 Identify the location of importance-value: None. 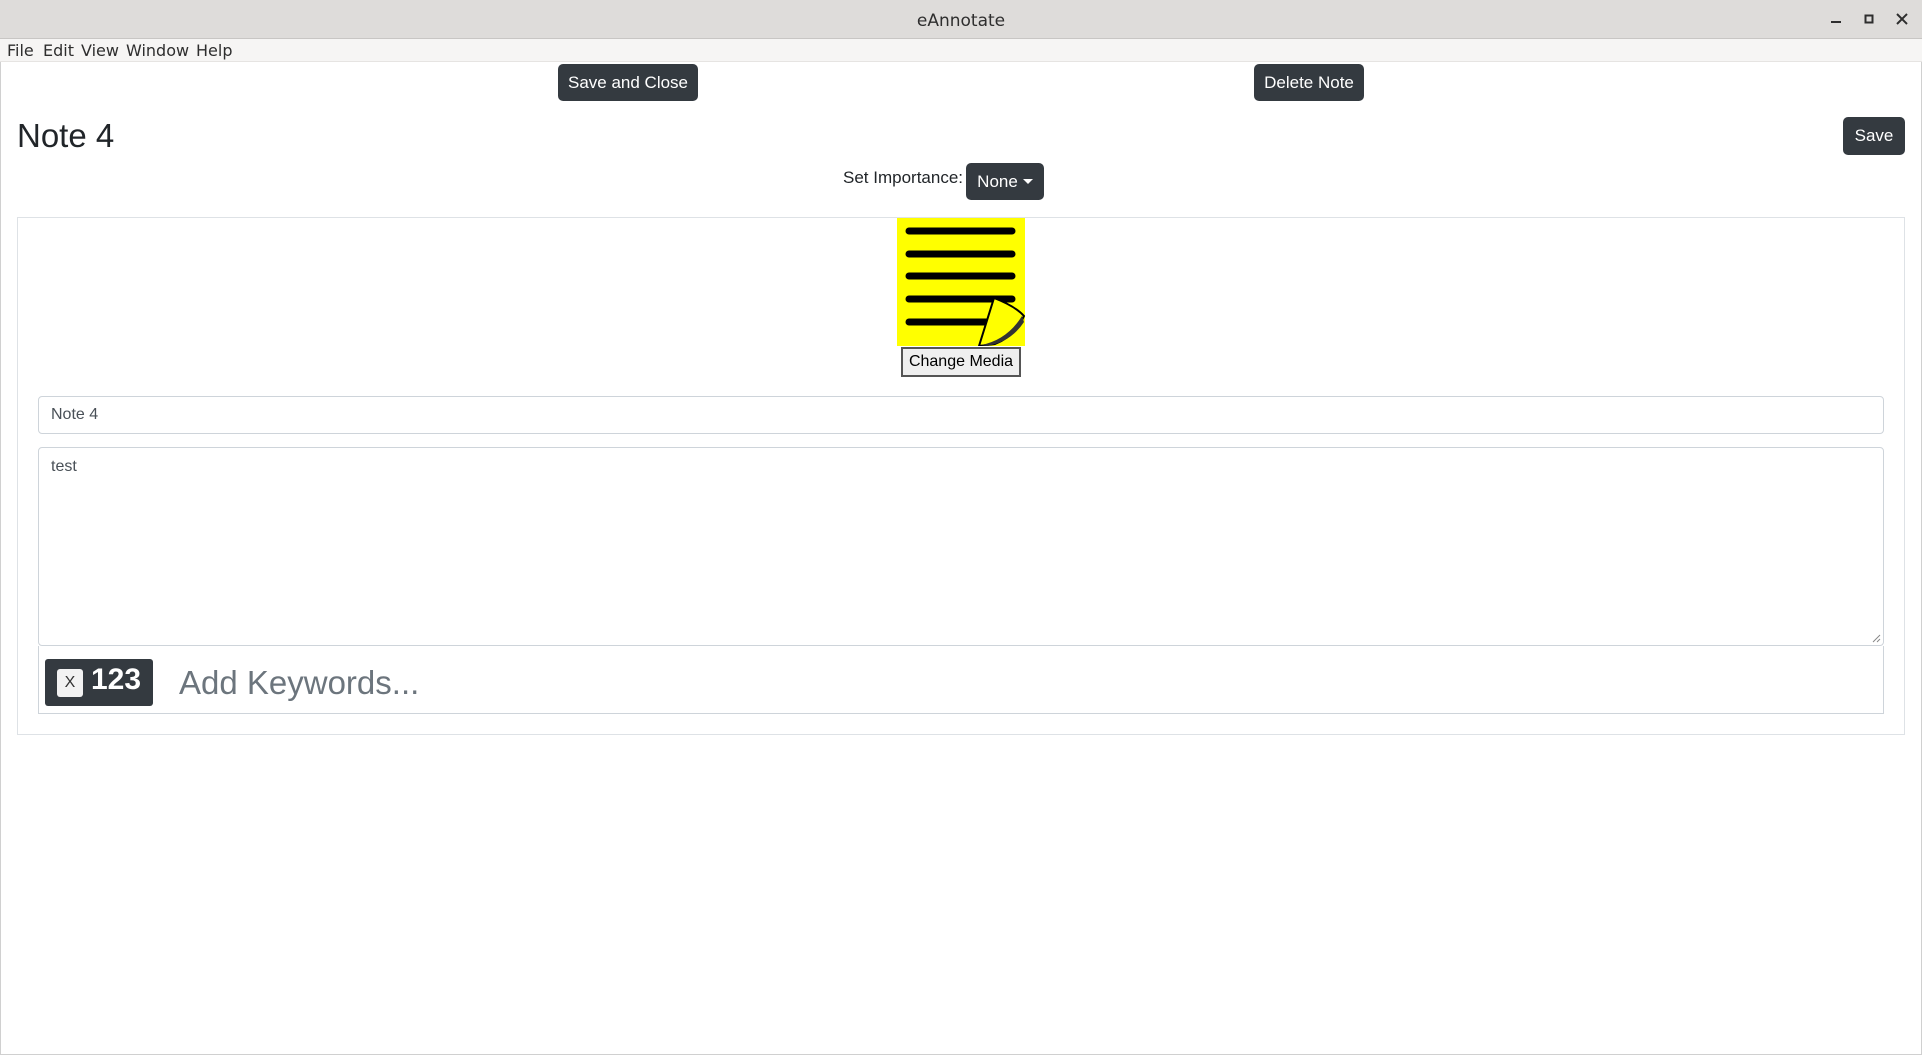
(997, 181).